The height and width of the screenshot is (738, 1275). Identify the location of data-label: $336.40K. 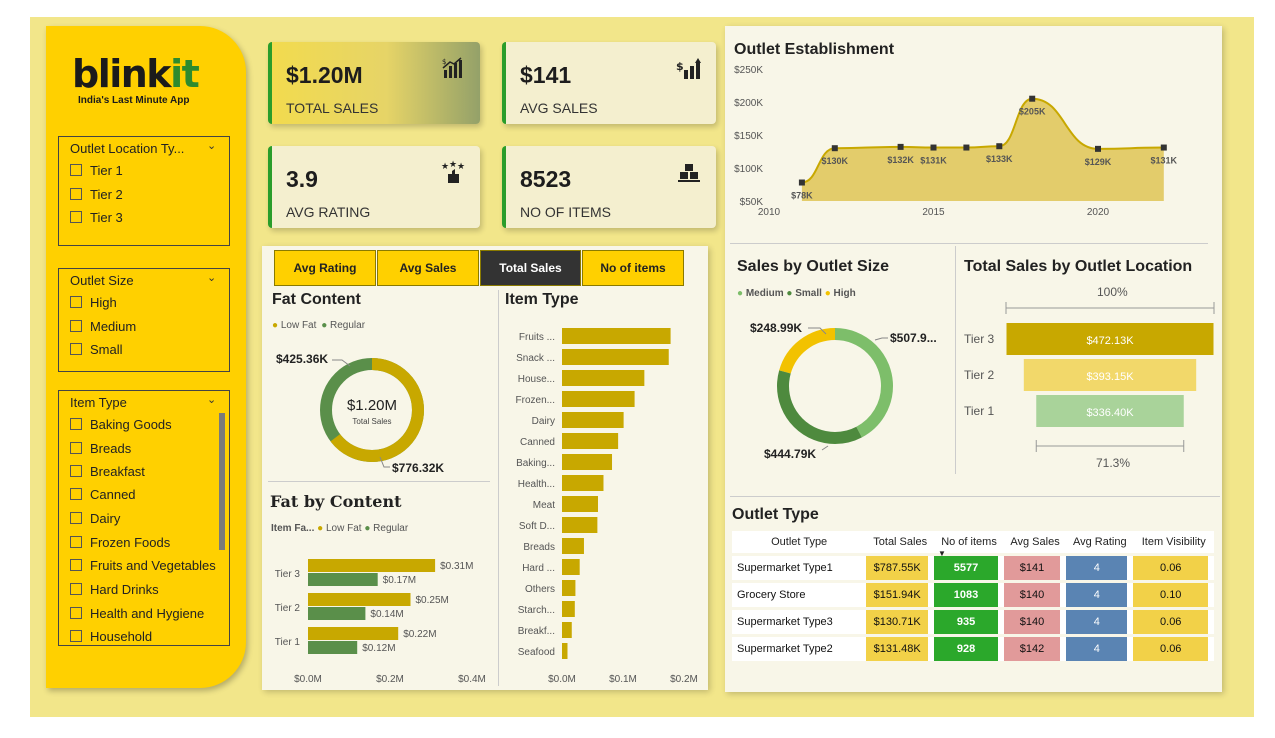
(1110, 413).